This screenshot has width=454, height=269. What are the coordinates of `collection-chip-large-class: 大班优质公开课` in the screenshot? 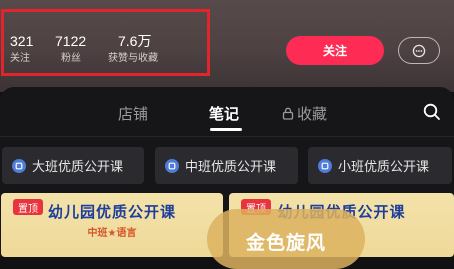 It's located at (73, 165).